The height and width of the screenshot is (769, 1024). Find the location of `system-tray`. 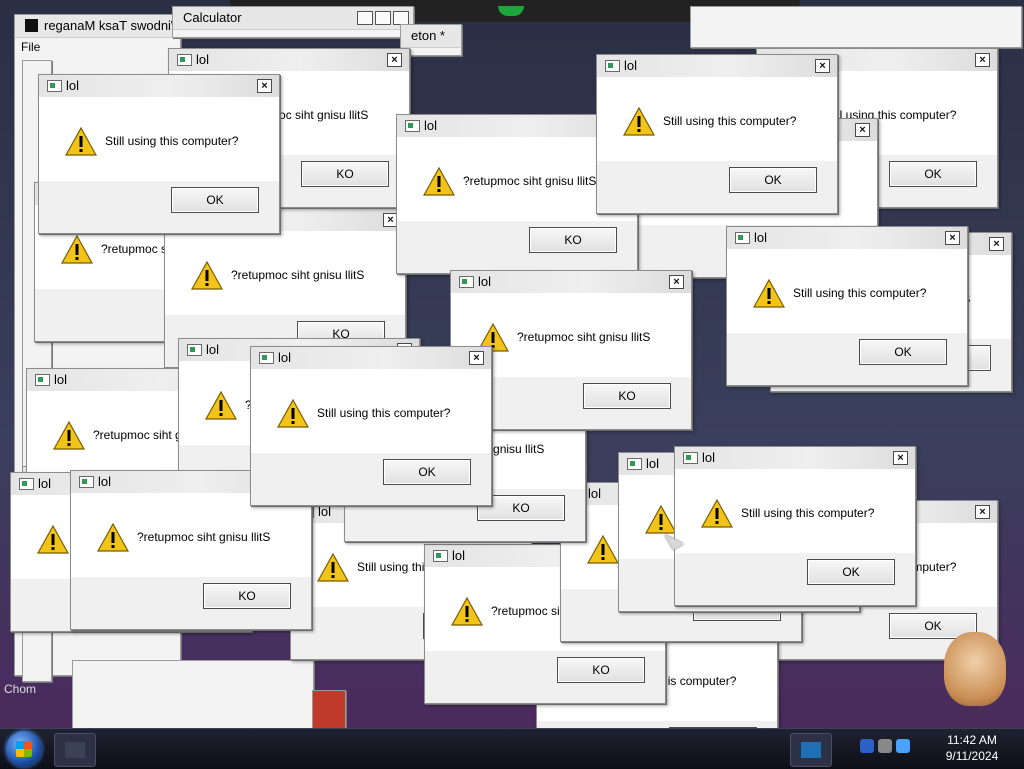

system-tray is located at coordinates (896, 749).